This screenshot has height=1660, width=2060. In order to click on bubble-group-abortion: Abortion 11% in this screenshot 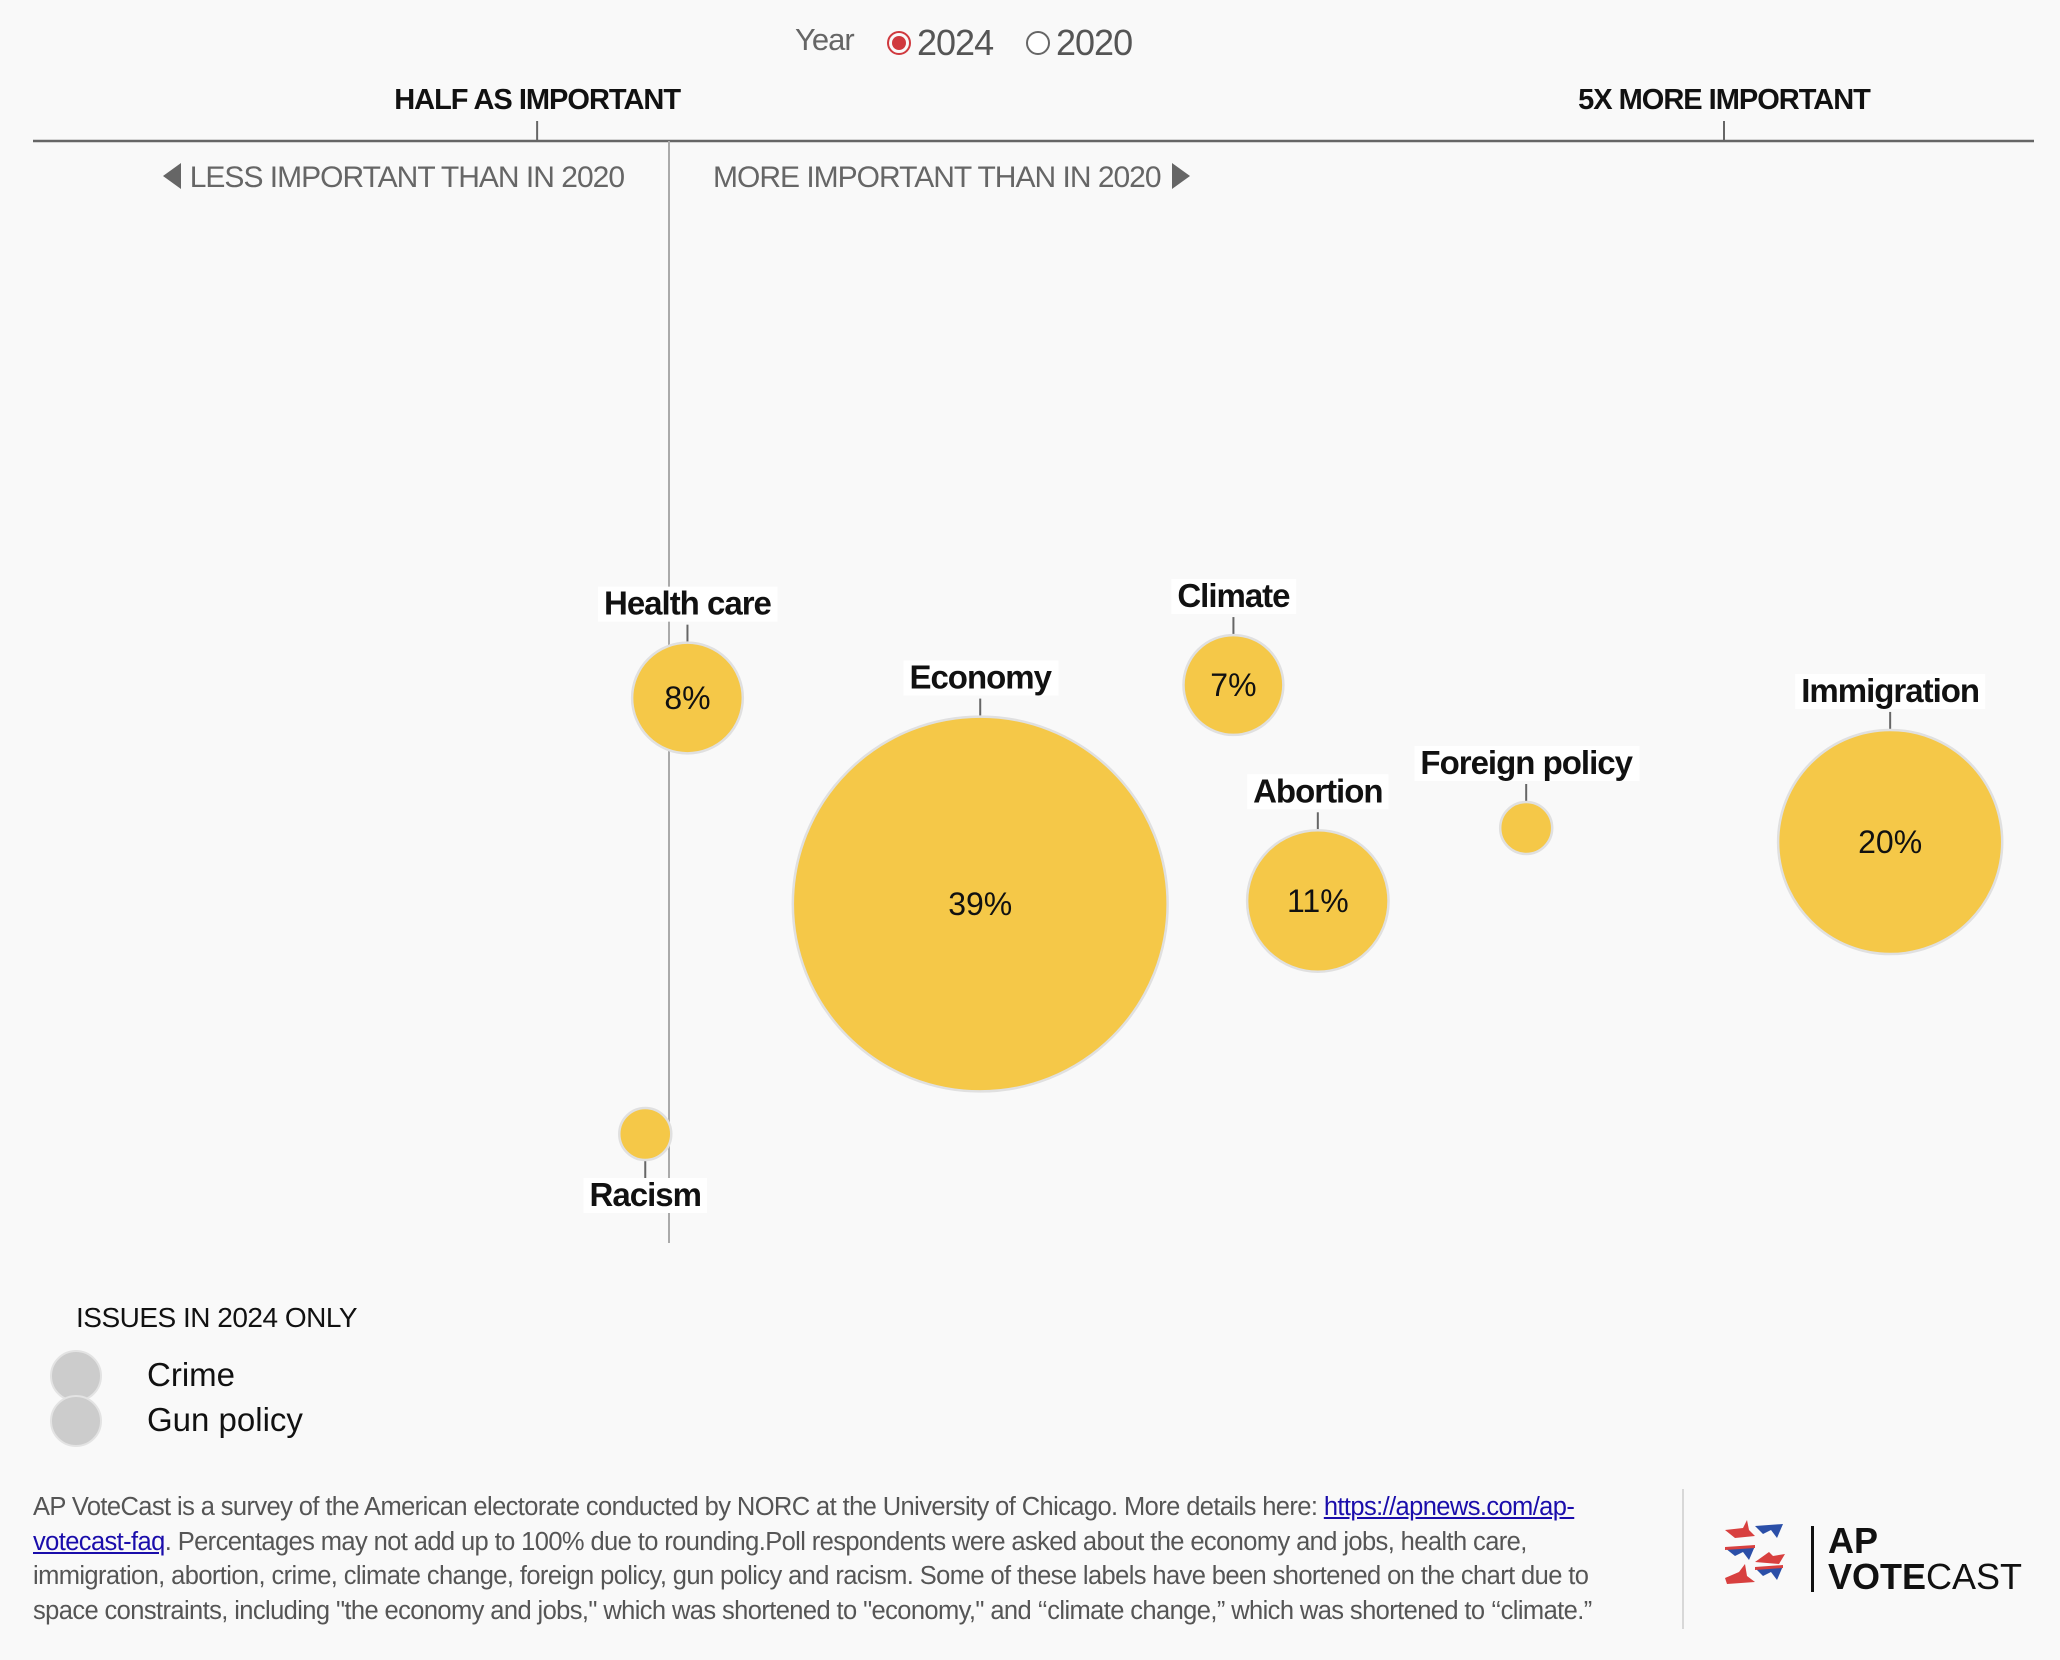, I will do `click(1317, 872)`.